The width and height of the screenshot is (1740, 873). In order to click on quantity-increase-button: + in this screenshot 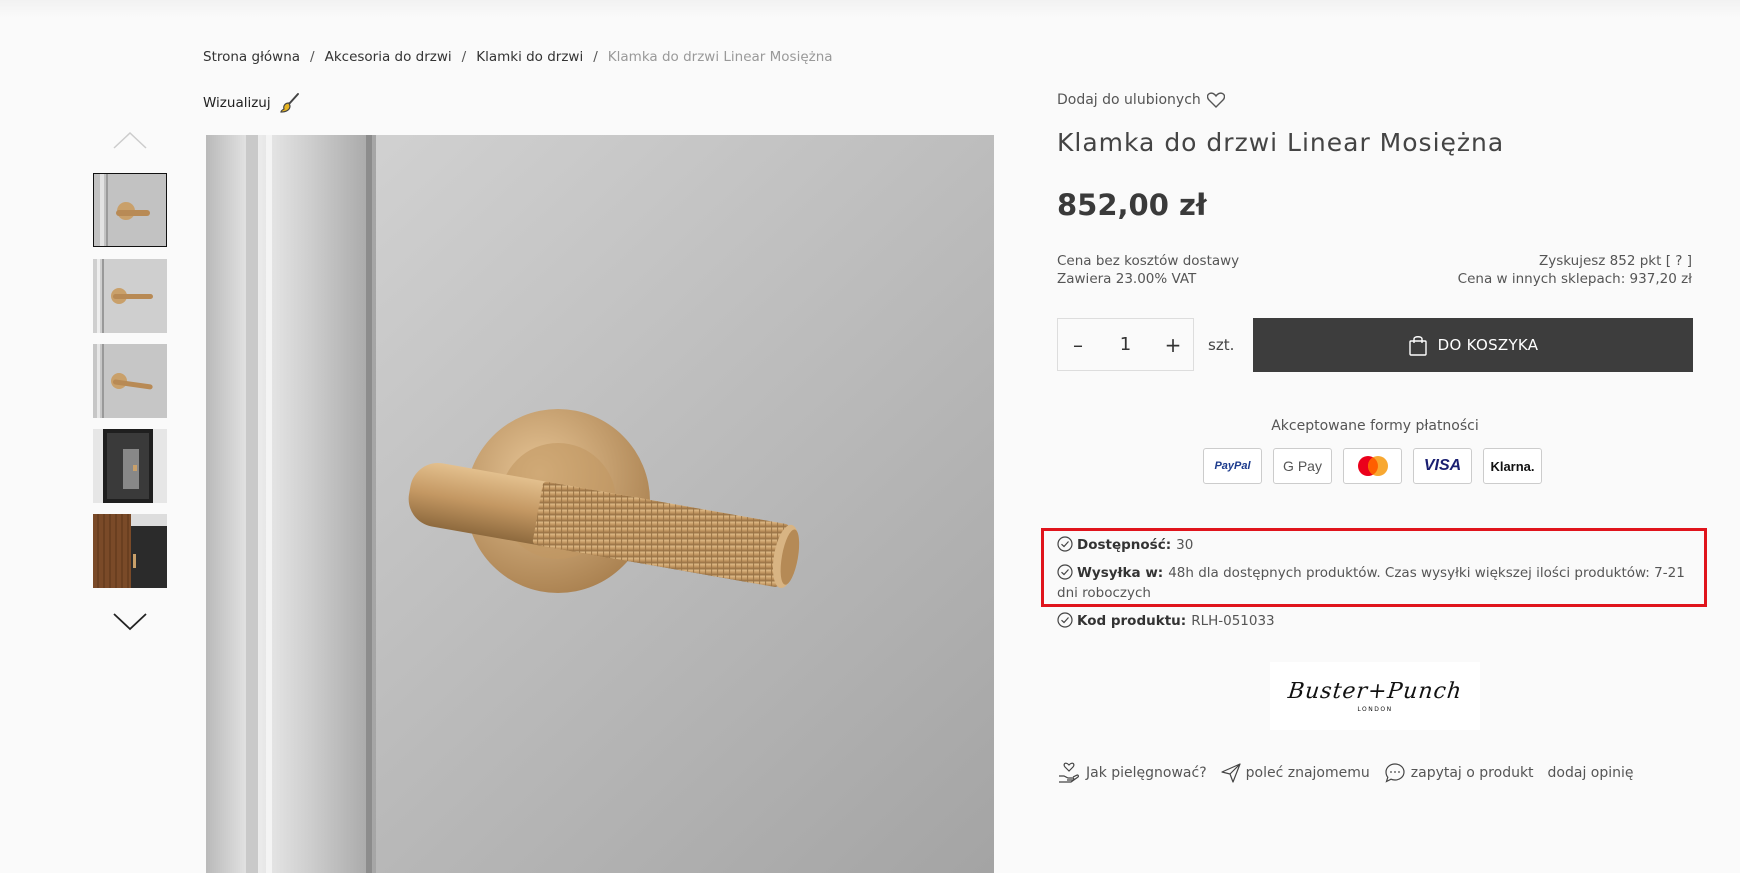, I will do `click(1173, 345)`.